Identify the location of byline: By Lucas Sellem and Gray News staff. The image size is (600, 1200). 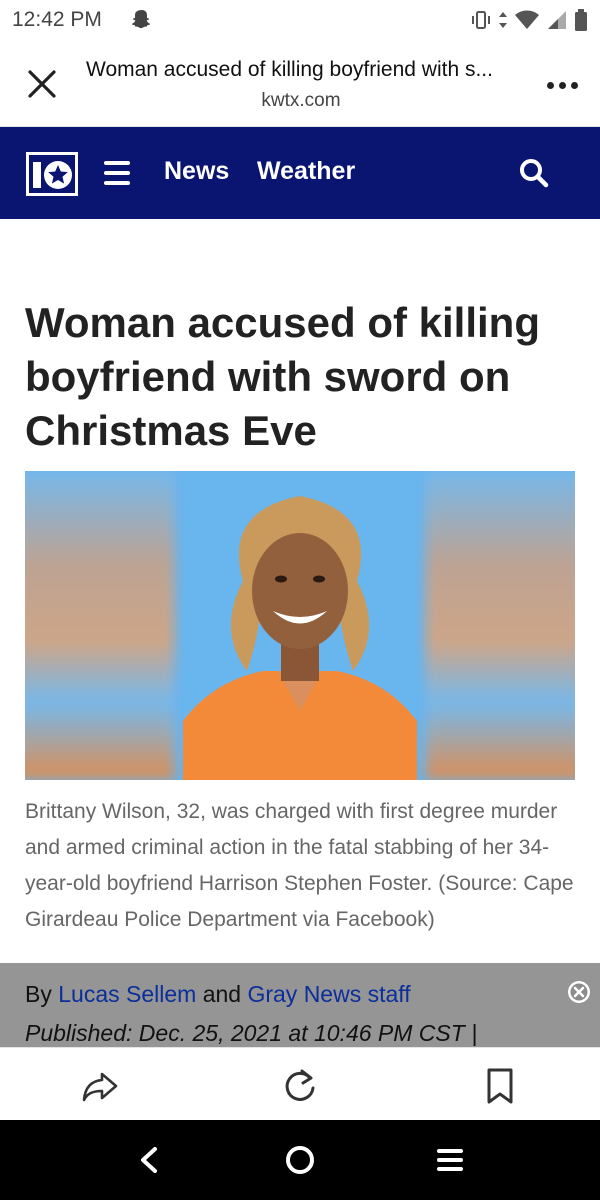
(218, 994).